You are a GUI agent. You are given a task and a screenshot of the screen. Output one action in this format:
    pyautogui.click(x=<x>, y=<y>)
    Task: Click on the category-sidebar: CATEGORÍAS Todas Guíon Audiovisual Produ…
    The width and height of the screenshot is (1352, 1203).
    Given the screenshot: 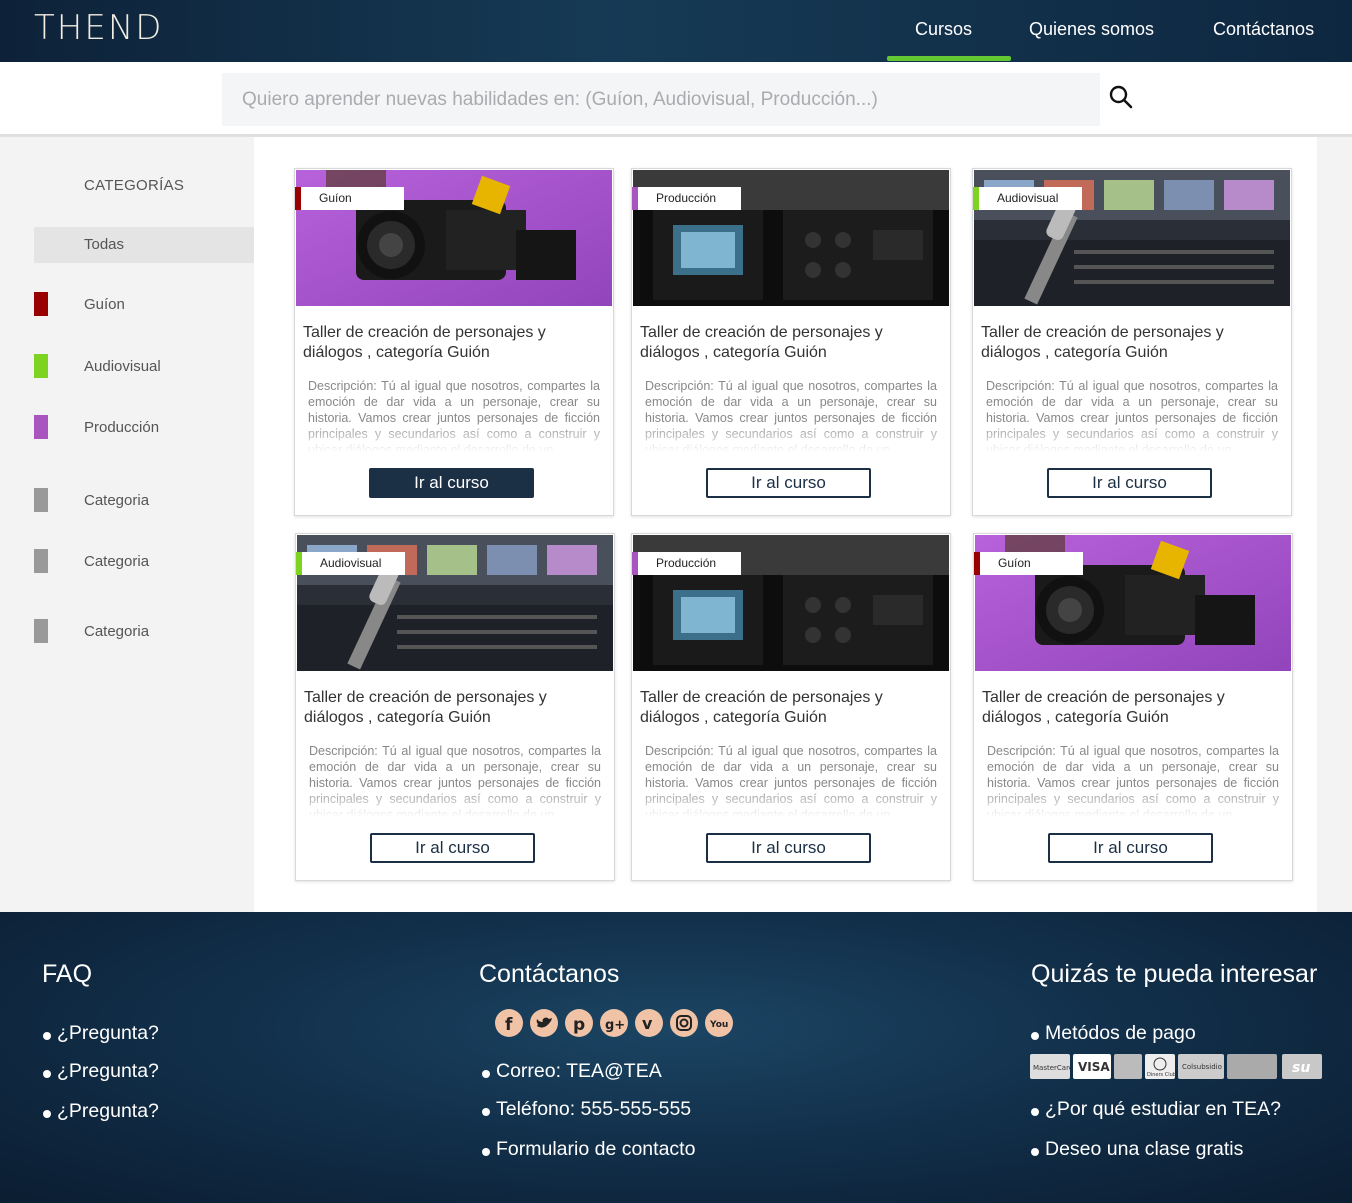 What is the action you would take?
    pyautogui.click(x=127, y=524)
    